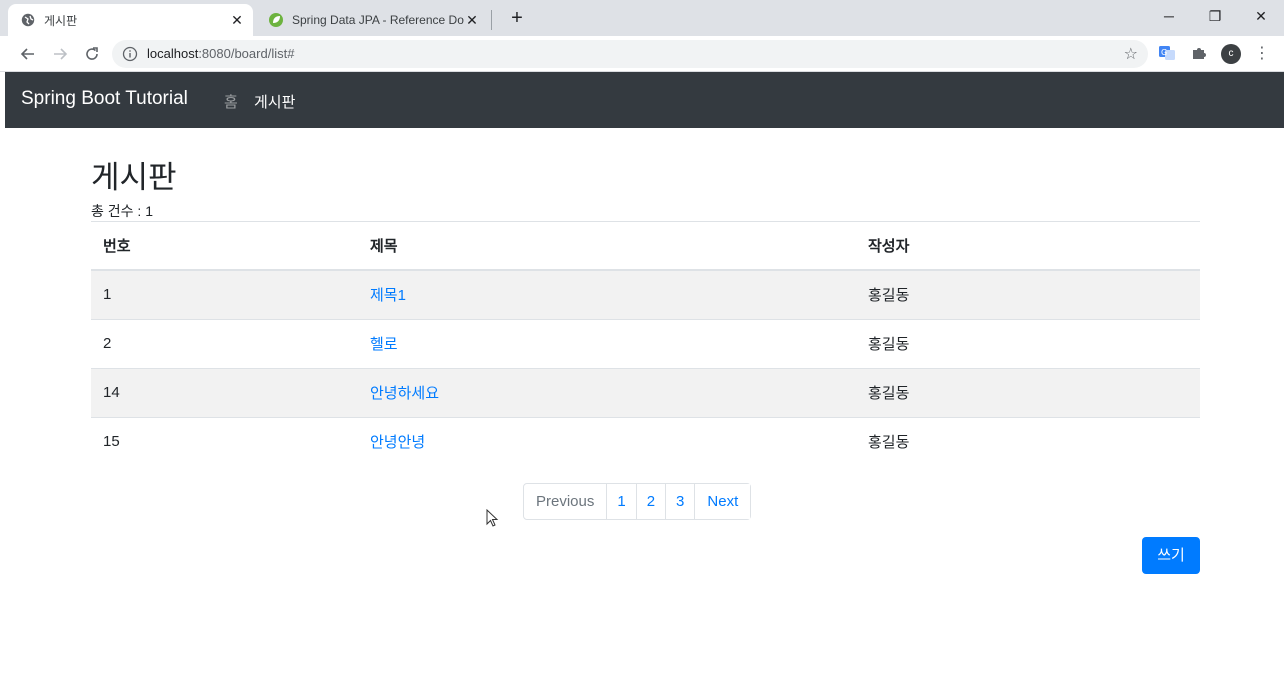  Describe the element at coordinates (517, 18) in the screenshot. I see `new-tab-button: +` at that location.